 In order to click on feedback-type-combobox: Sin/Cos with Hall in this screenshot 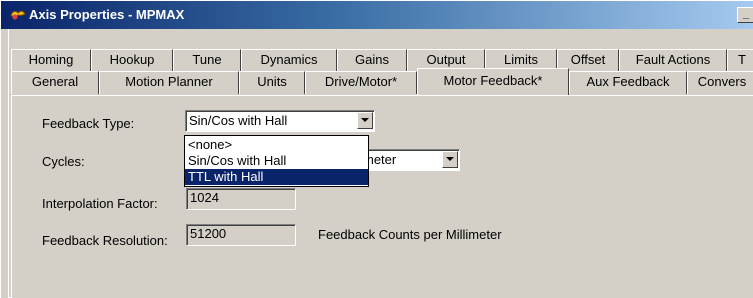, I will do `click(280, 121)`.